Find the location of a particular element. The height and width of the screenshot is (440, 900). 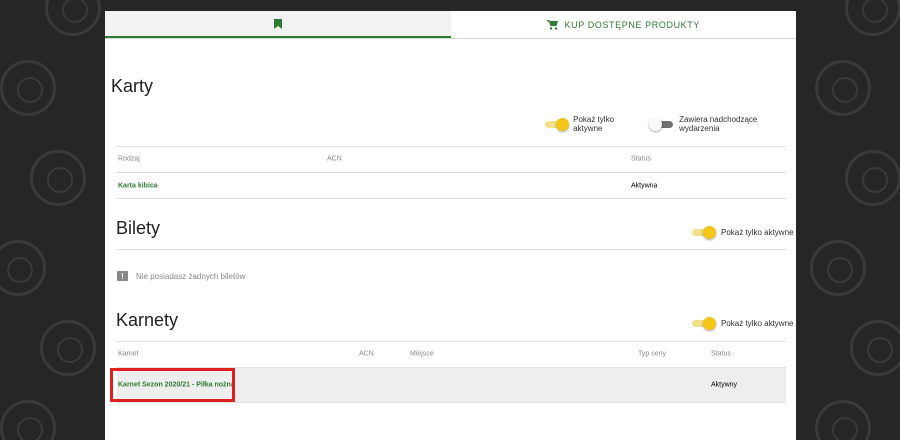

tab-buy-products: KUP DOSTĘPNE PRODUKTY is located at coordinates (624, 24).